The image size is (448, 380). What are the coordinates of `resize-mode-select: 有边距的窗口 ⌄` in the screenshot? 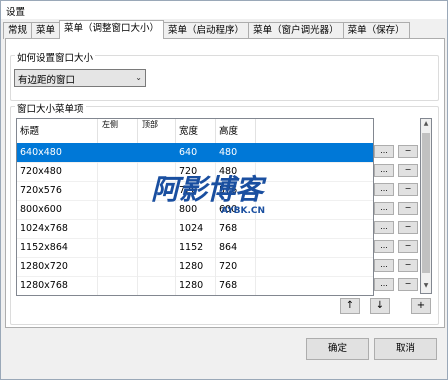 It's located at (80, 78).